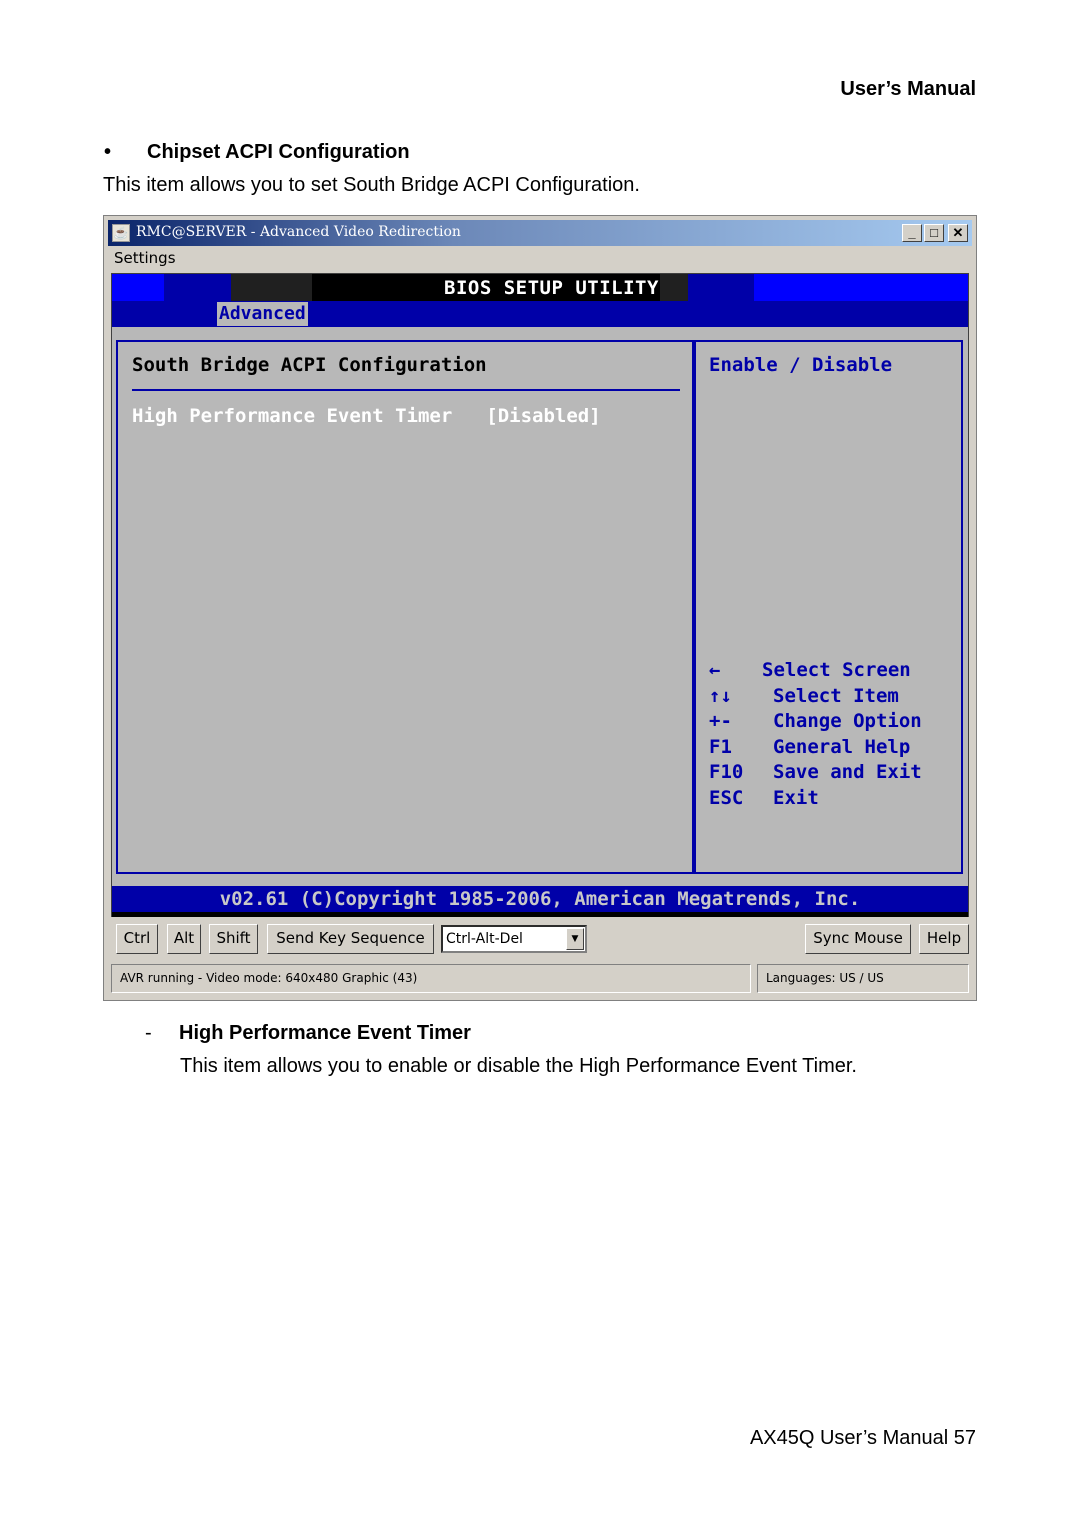 The width and height of the screenshot is (1080, 1527). Describe the element at coordinates (912, 233) in the screenshot. I see `minimize-button: _` at that location.